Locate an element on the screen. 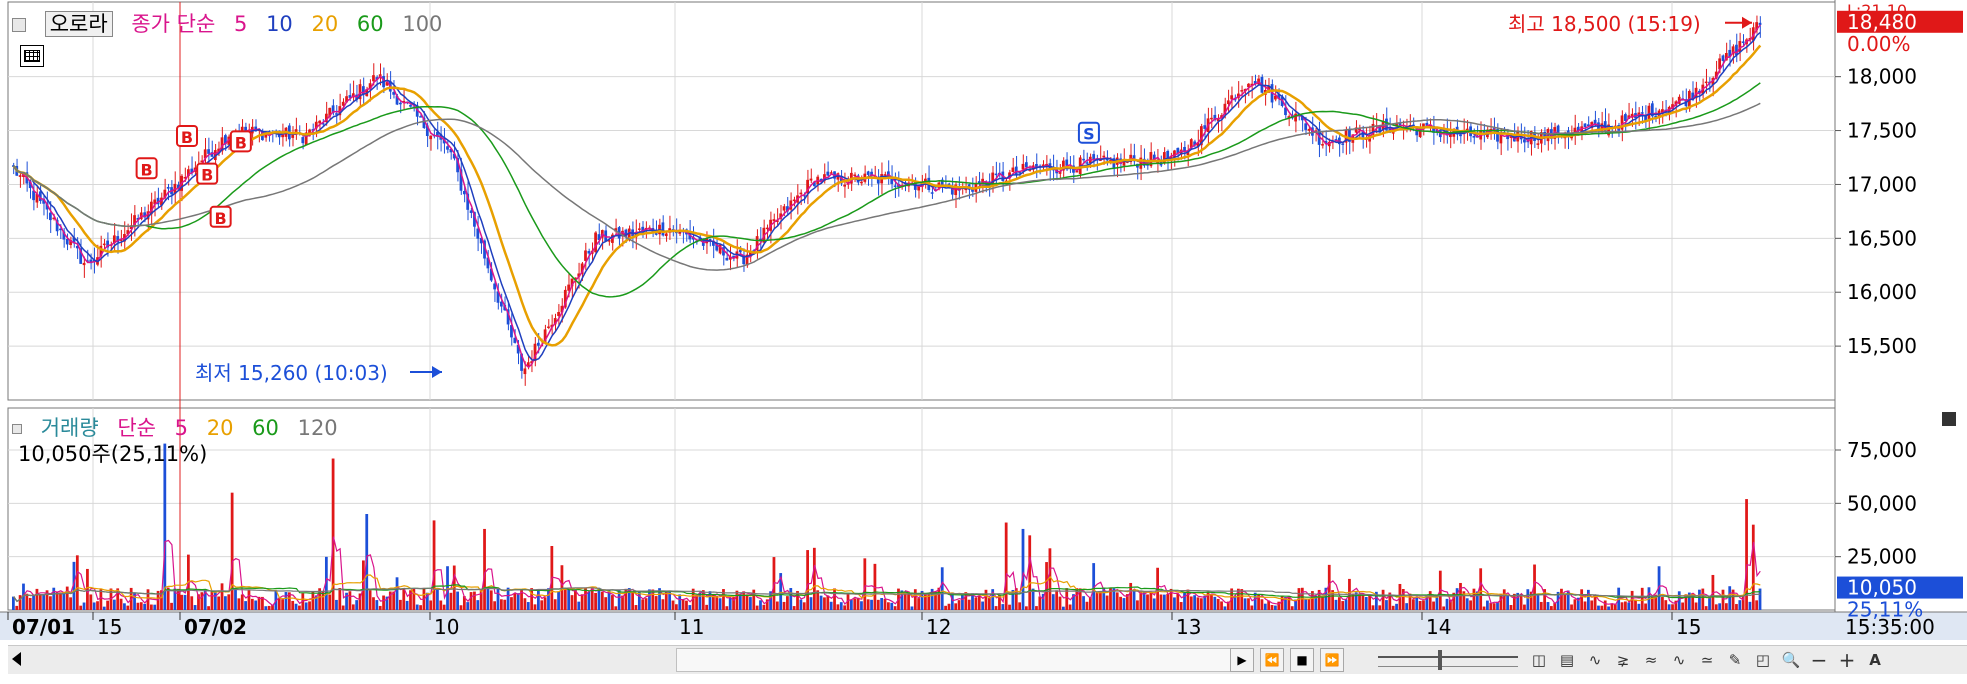  window-icon: ▤ is located at coordinates (1567, 660).